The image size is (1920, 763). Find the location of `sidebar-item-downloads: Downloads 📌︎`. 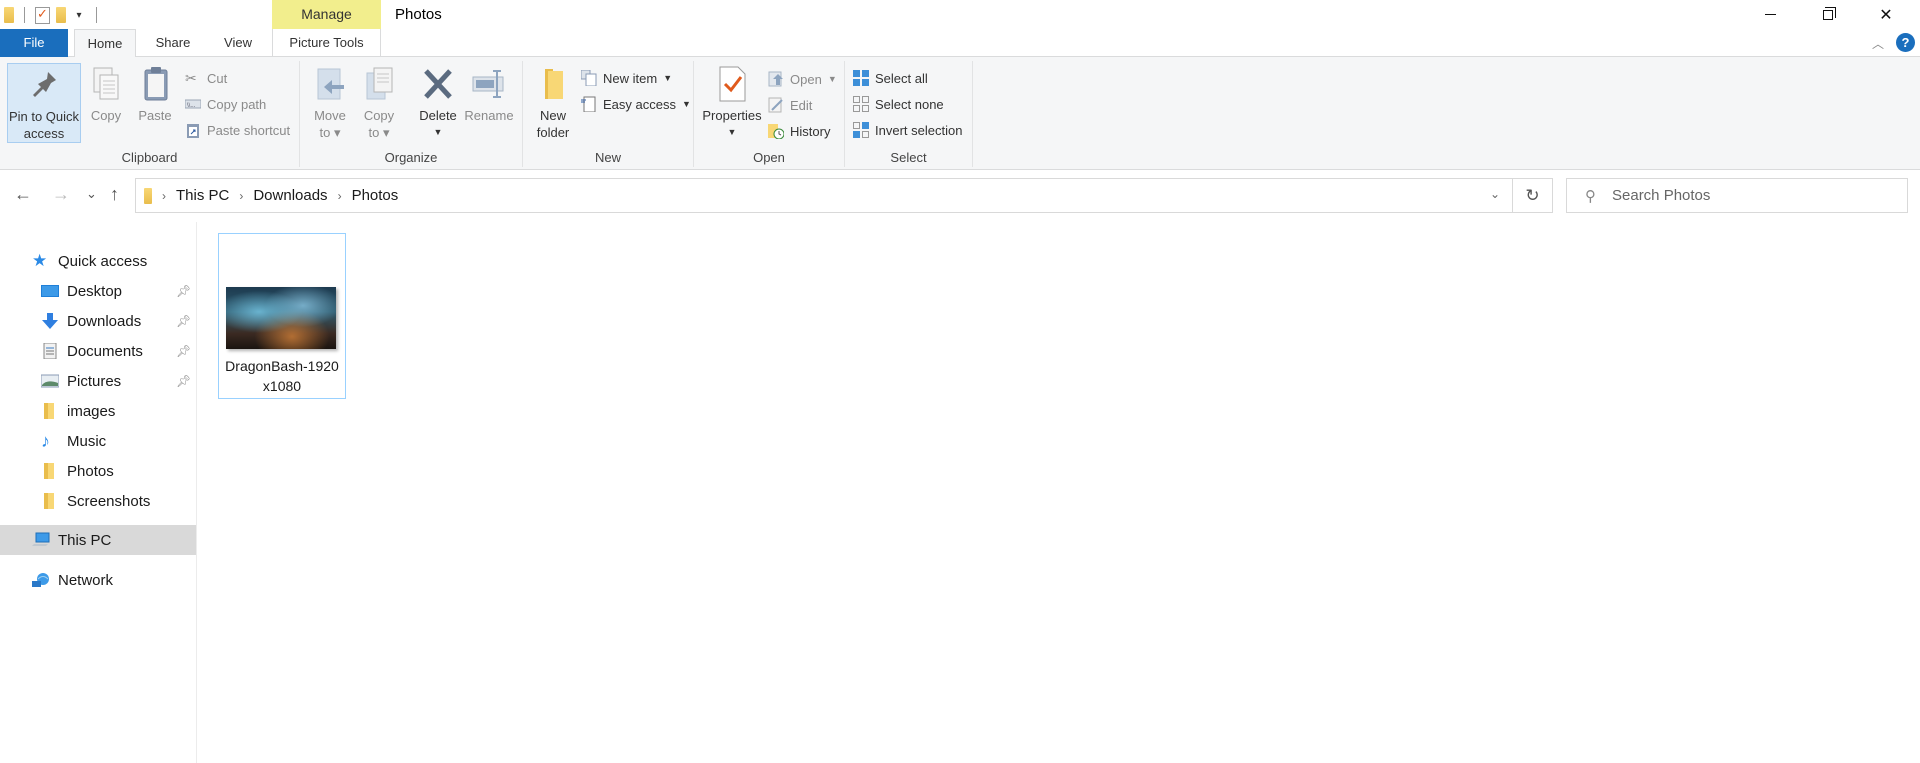

sidebar-item-downloads: Downloads 📌︎ is located at coordinates (98, 321).